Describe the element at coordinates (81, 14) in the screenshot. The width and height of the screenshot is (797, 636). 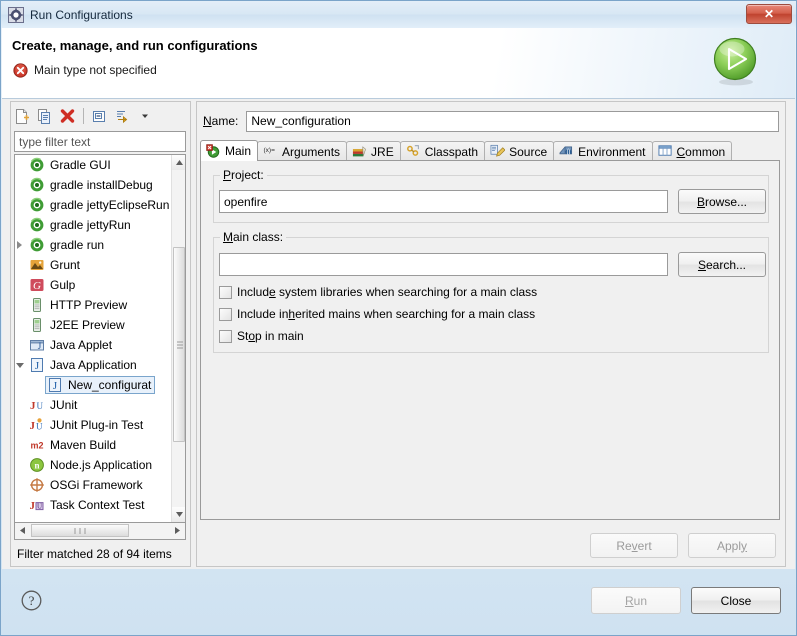
I see `window-title: Run Configurations` at that location.